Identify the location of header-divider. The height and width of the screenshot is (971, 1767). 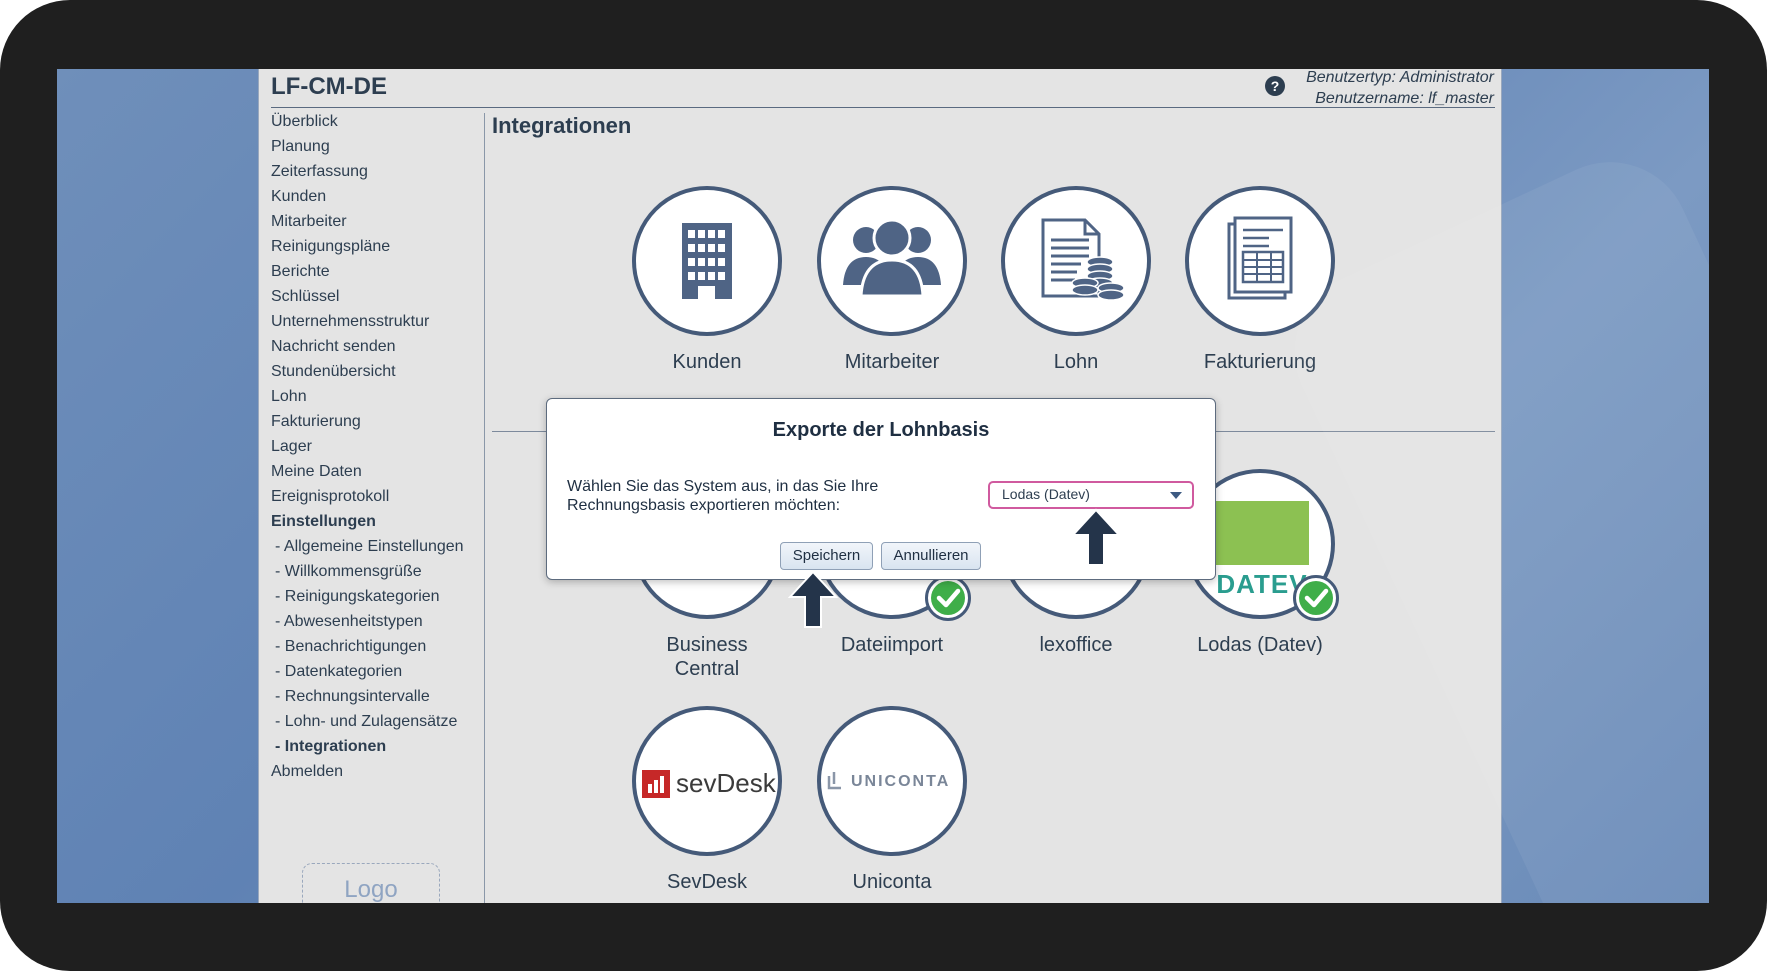
(883, 107).